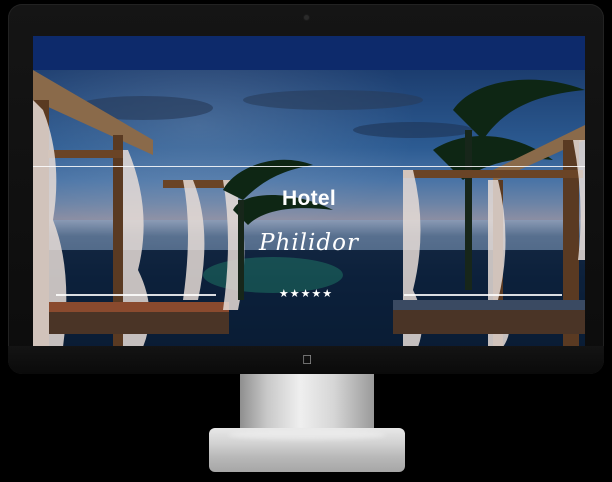  I want to click on top-nav-bar, so click(309, 53).